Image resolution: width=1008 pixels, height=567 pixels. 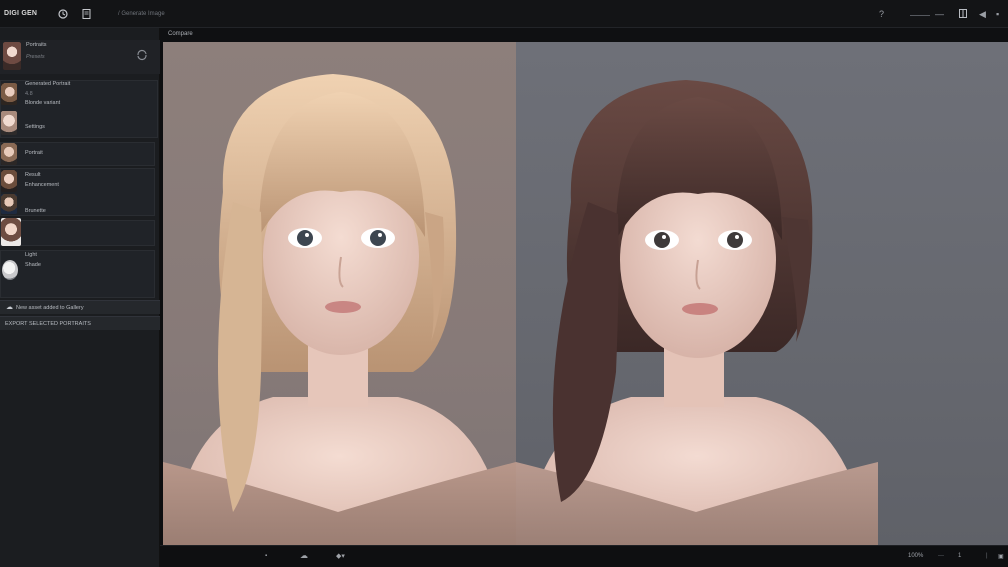 I want to click on list-item-label: Shade, so click(x=33, y=265).